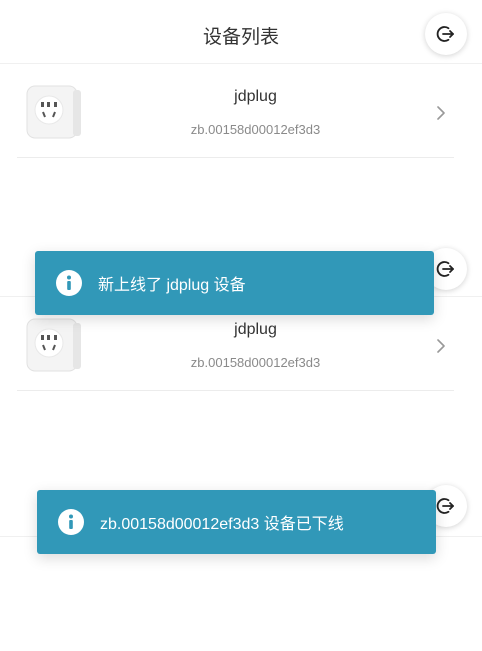 Image resolution: width=482 pixels, height=651 pixels. What do you see at coordinates (235, 112) in the screenshot?
I see `device-list-item: jdplug zb.00158d00012ef3d3` at bounding box center [235, 112].